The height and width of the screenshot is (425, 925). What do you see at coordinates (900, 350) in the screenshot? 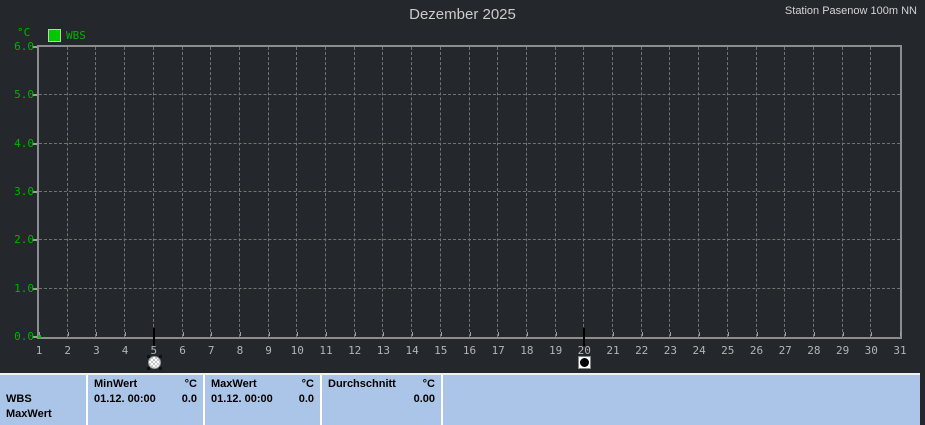
I see `x-axis-label: 31` at bounding box center [900, 350].